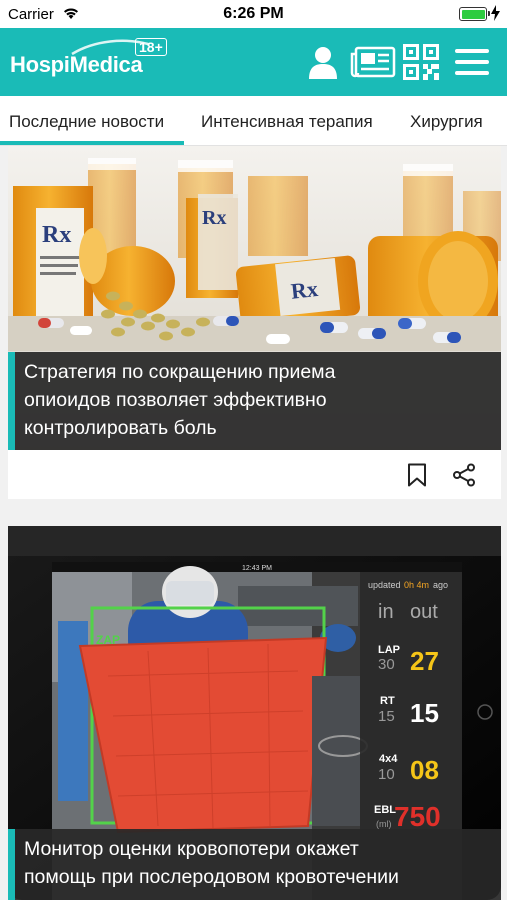 The height and width of the screenshot is (900, 507). I want to click on status-bar: Carrier 6:26 PM, so click(253, 14).